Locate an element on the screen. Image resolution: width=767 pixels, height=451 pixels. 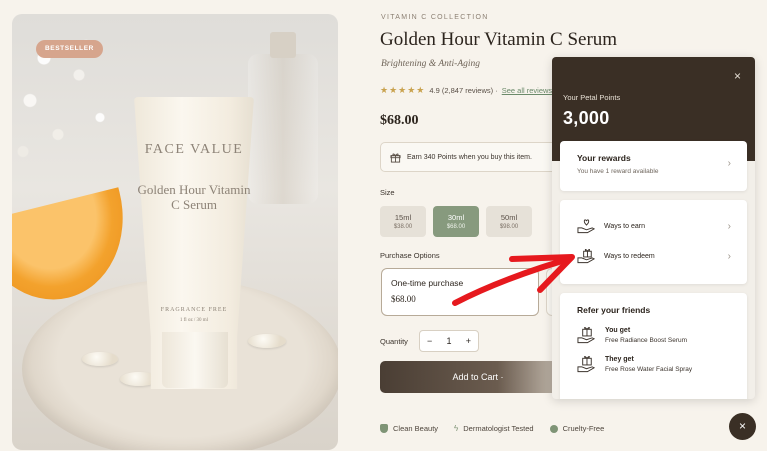
you-get-value: Free Radiance Boost Serum is located at coordinates (646, 340).